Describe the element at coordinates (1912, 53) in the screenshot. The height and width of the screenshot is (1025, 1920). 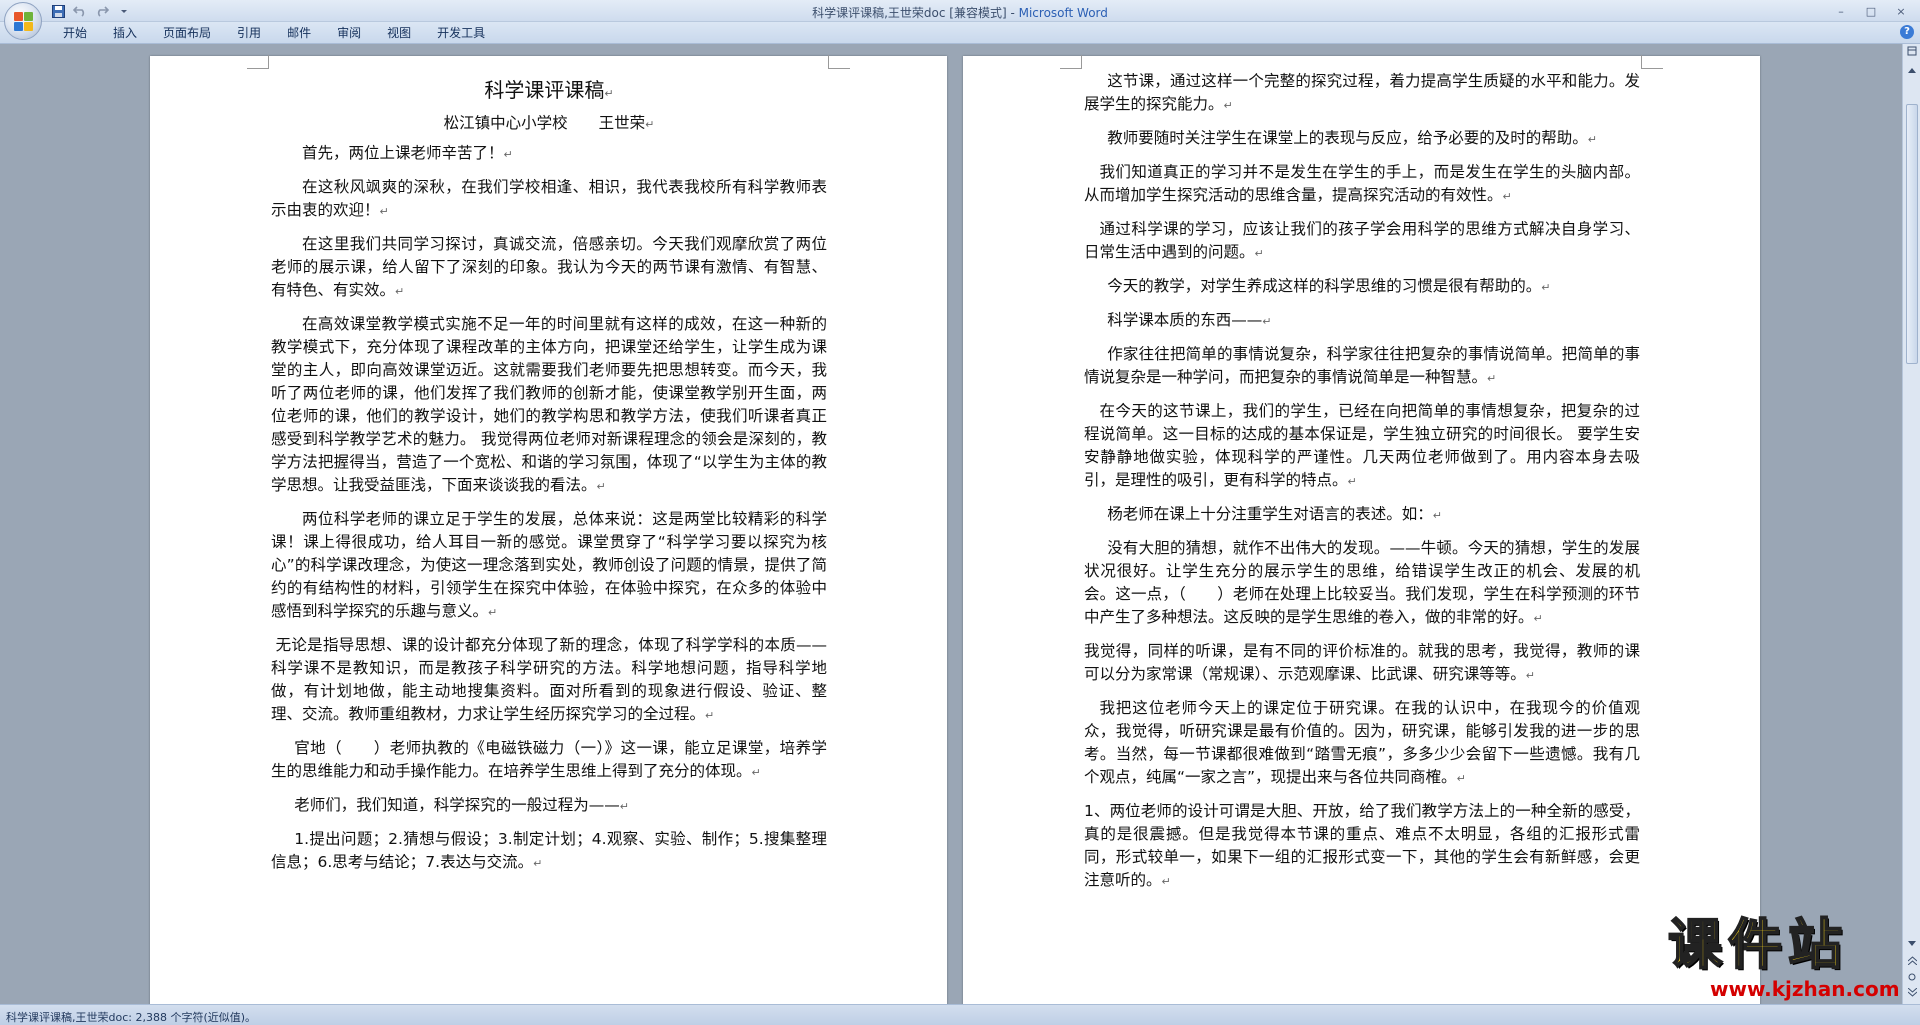
I see `ruler-toggle-icon` at that location.